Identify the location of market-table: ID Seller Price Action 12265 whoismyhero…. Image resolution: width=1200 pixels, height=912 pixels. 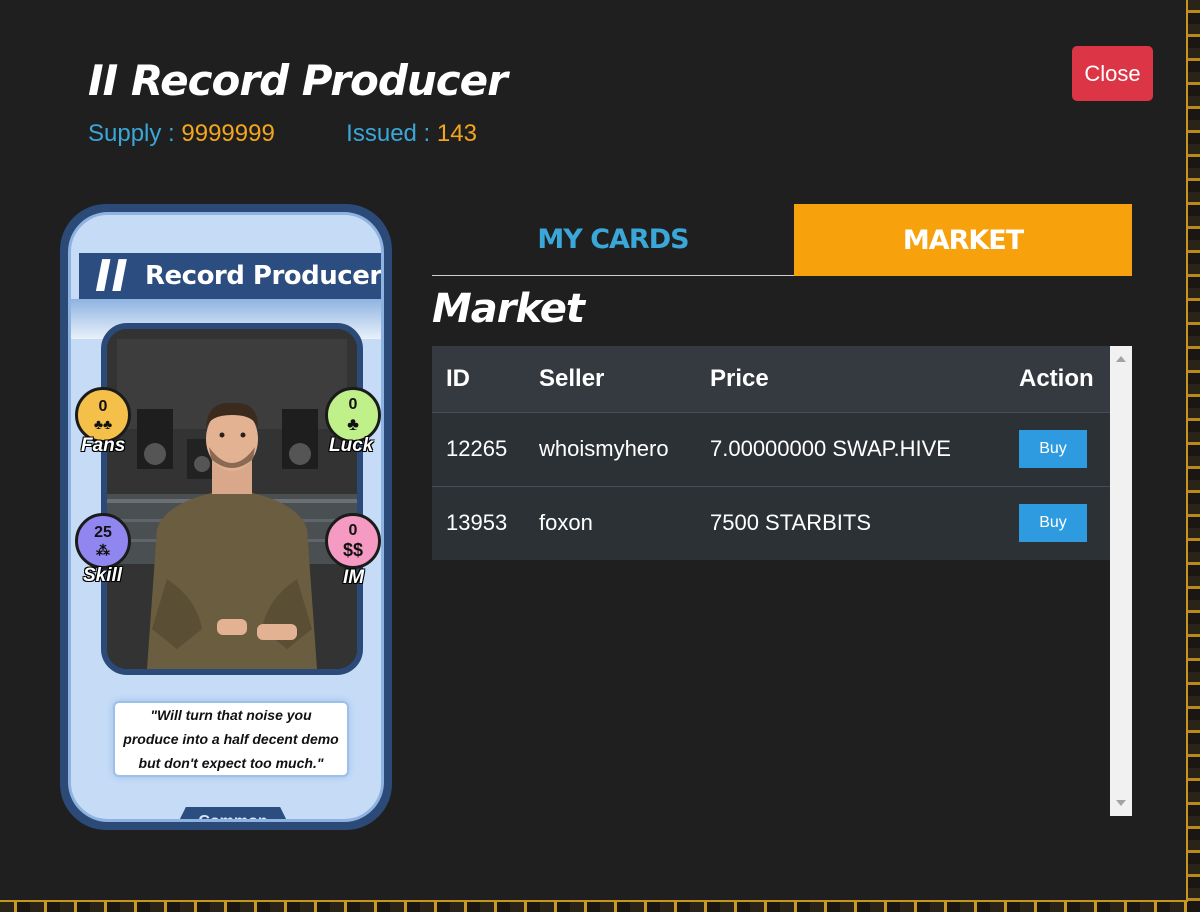
(771, 453).